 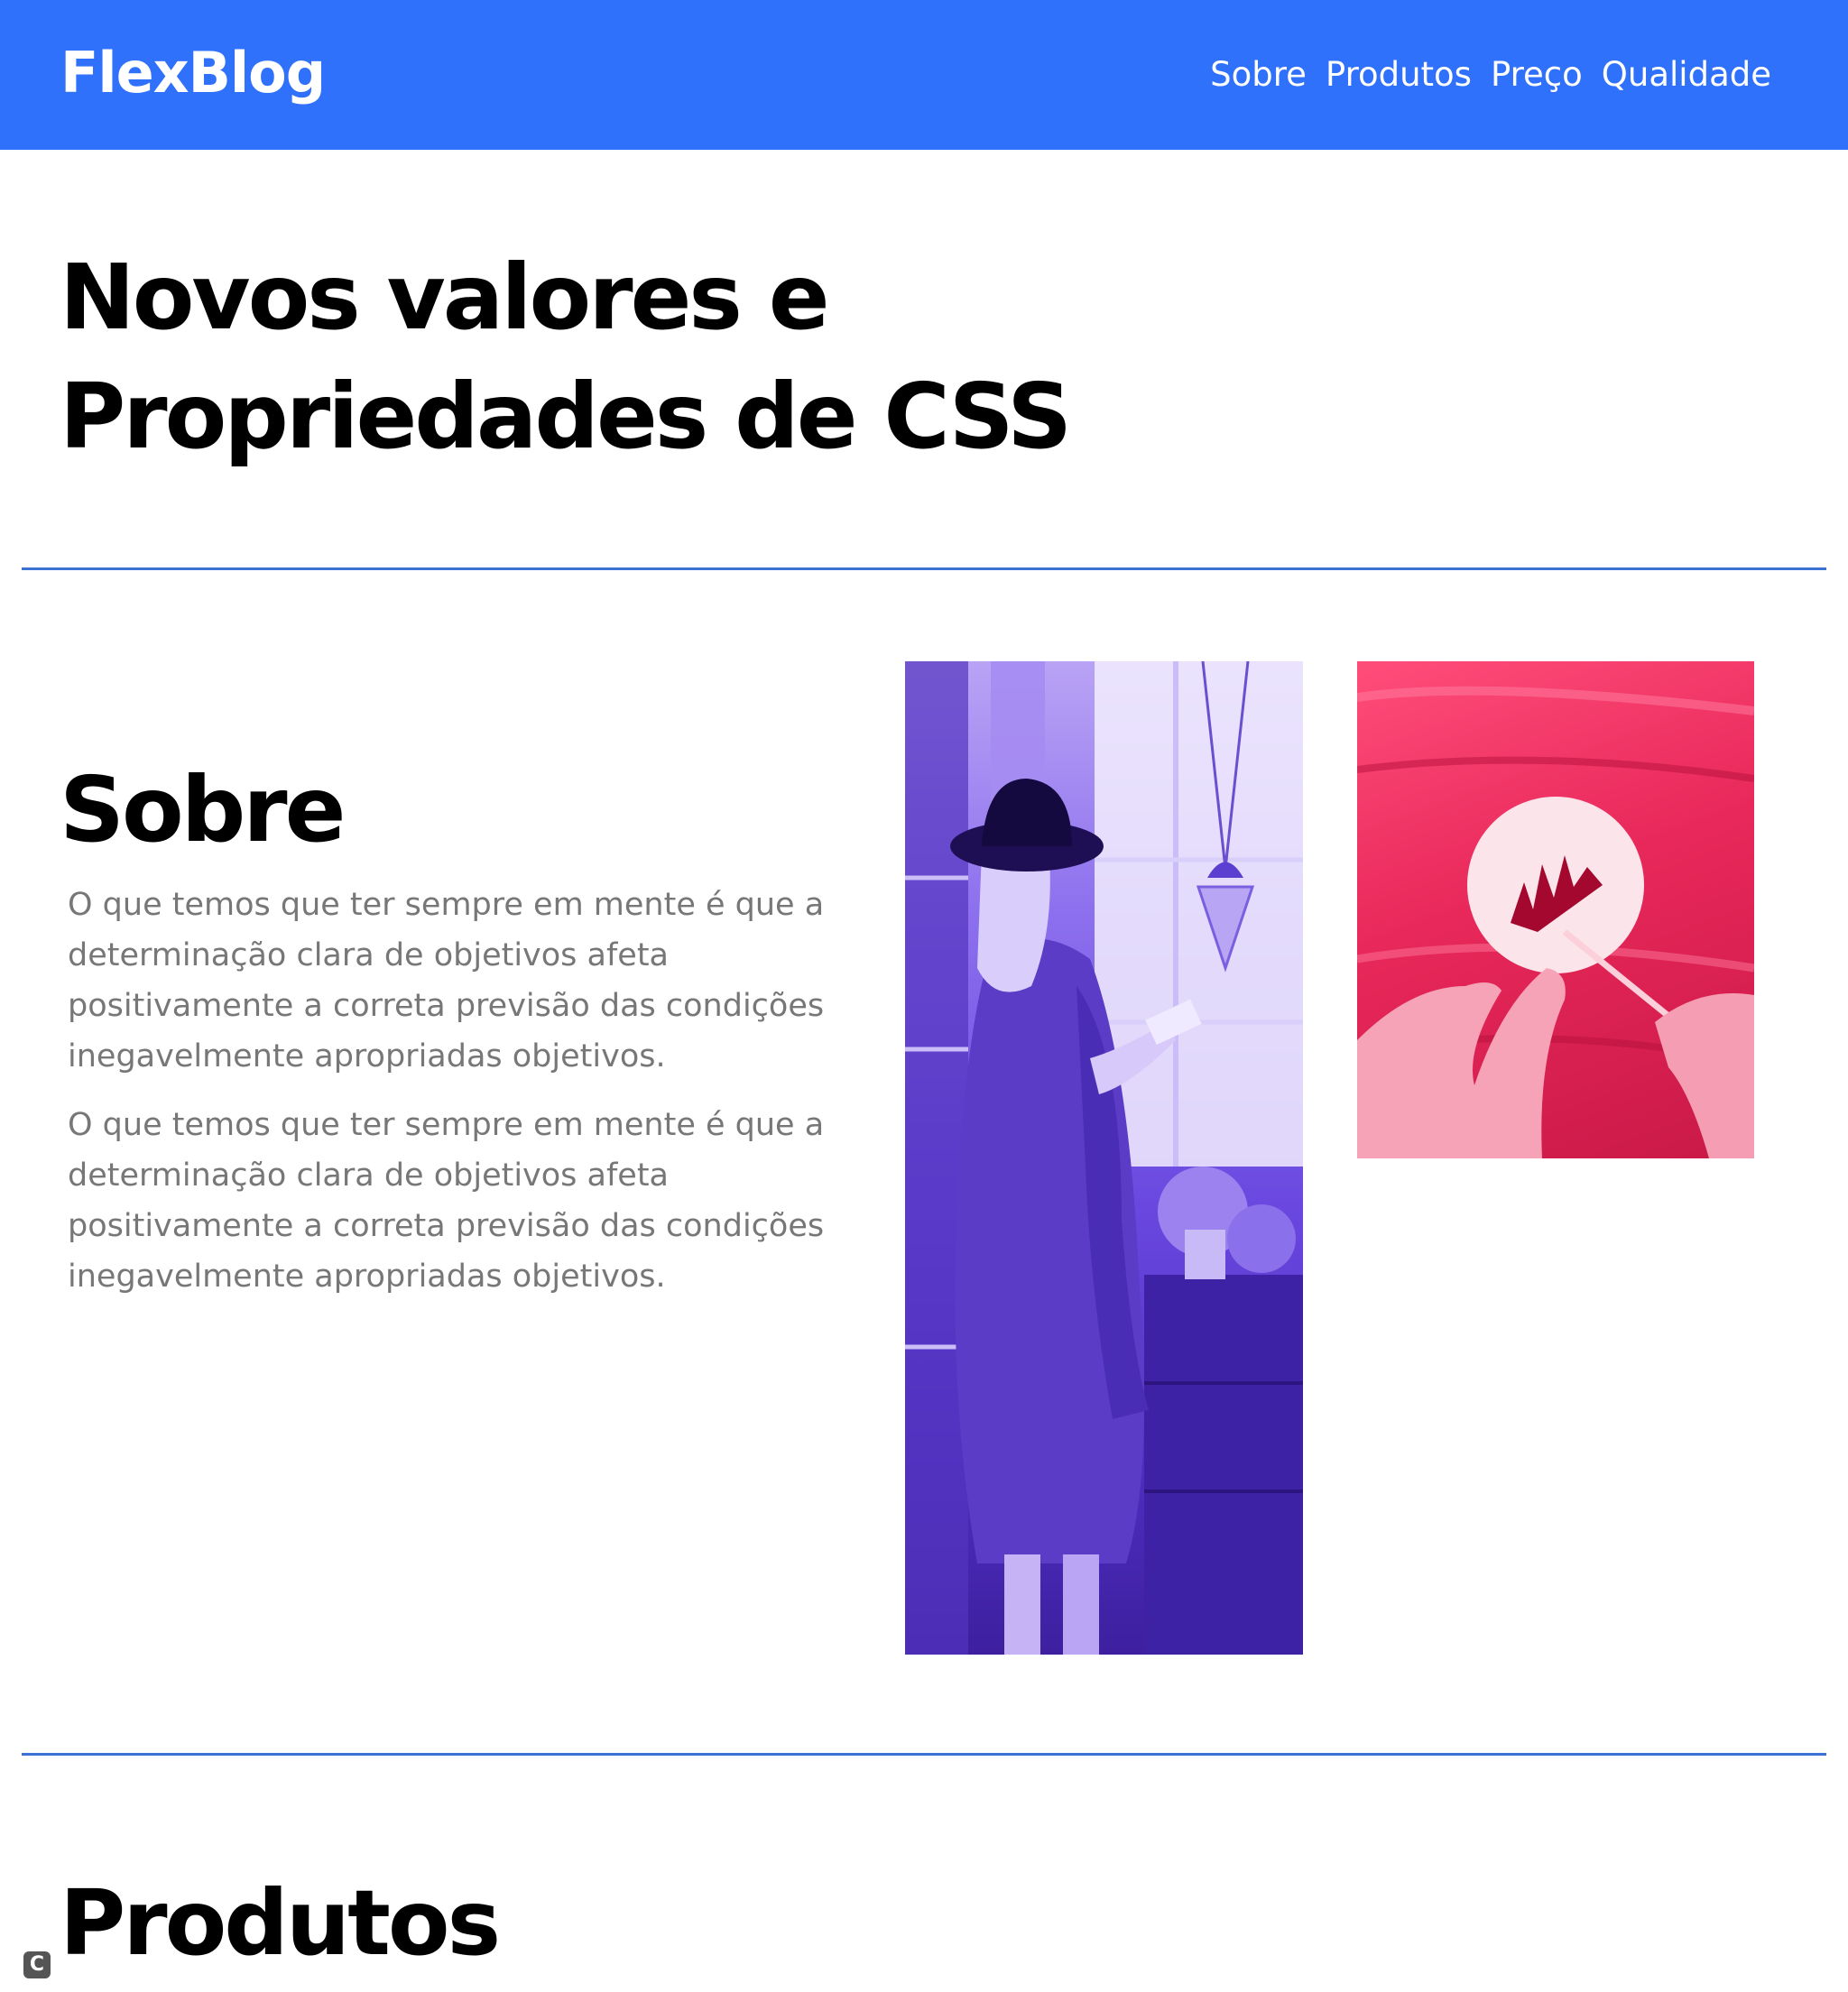 What do you see at coordinates (1399, 75) in the screenshot?
I see `nav-link-produtos: Produtos` at bounding box center [1399, 75].